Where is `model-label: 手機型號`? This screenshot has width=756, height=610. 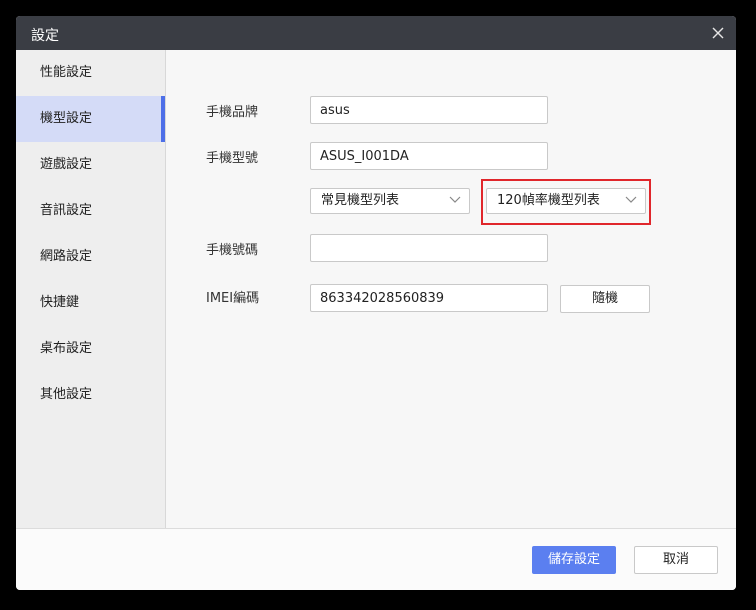
model-label: 手機型號 is located at coordinates (232, 158).